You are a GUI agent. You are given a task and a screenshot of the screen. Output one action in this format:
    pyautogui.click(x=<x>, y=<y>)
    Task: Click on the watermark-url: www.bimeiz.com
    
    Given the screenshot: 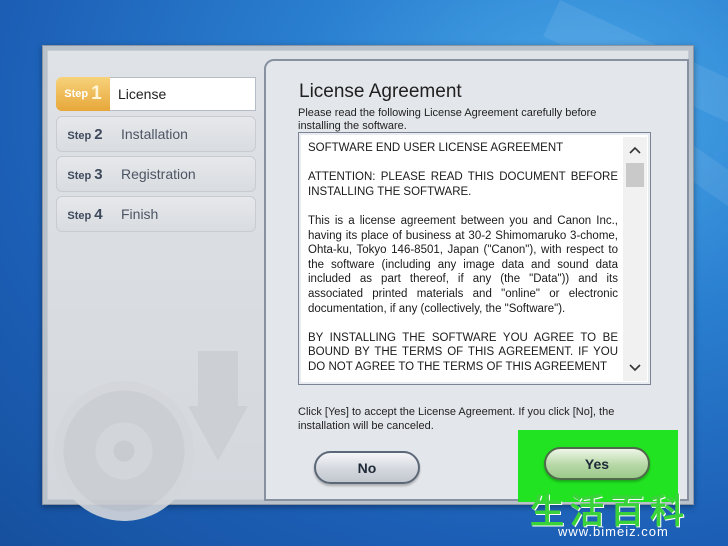 What is the action you would take?
    pyautogui.click(x=613, y=531)
    